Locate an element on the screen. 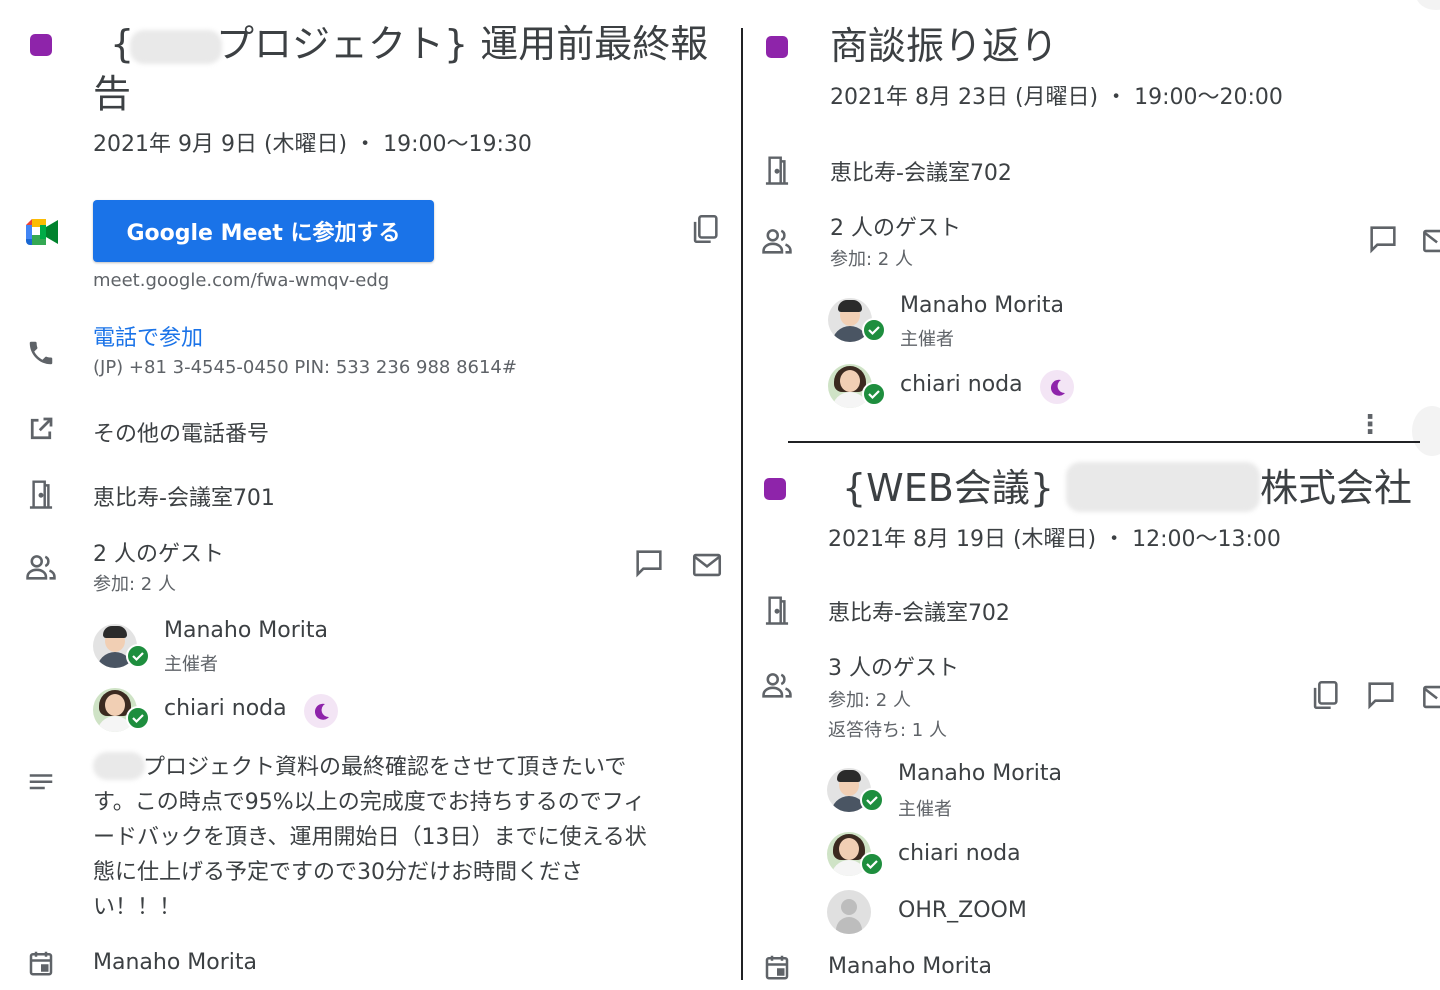 This screenshot has height=990, width=1440. event-title-part2: プロジェクト} 運用前最終報 is located at coordinates (462, 44).